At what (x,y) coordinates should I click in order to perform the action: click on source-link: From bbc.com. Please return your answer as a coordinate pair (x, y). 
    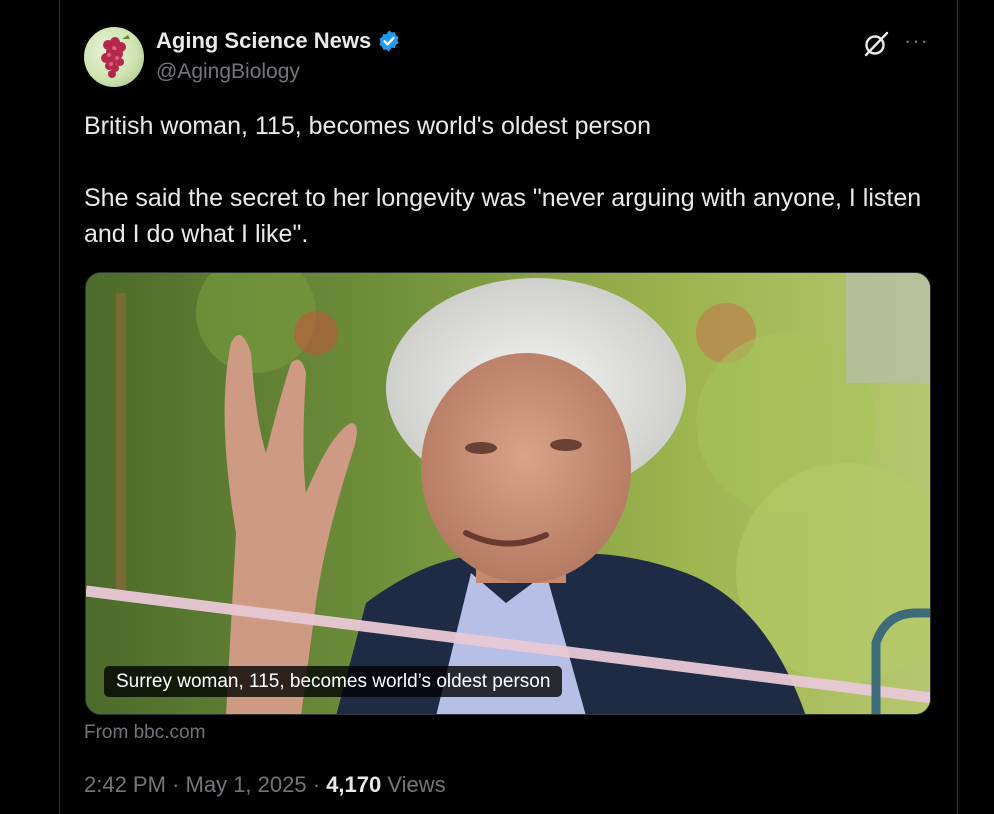
    Looking at the image, I should click on (144, 733).